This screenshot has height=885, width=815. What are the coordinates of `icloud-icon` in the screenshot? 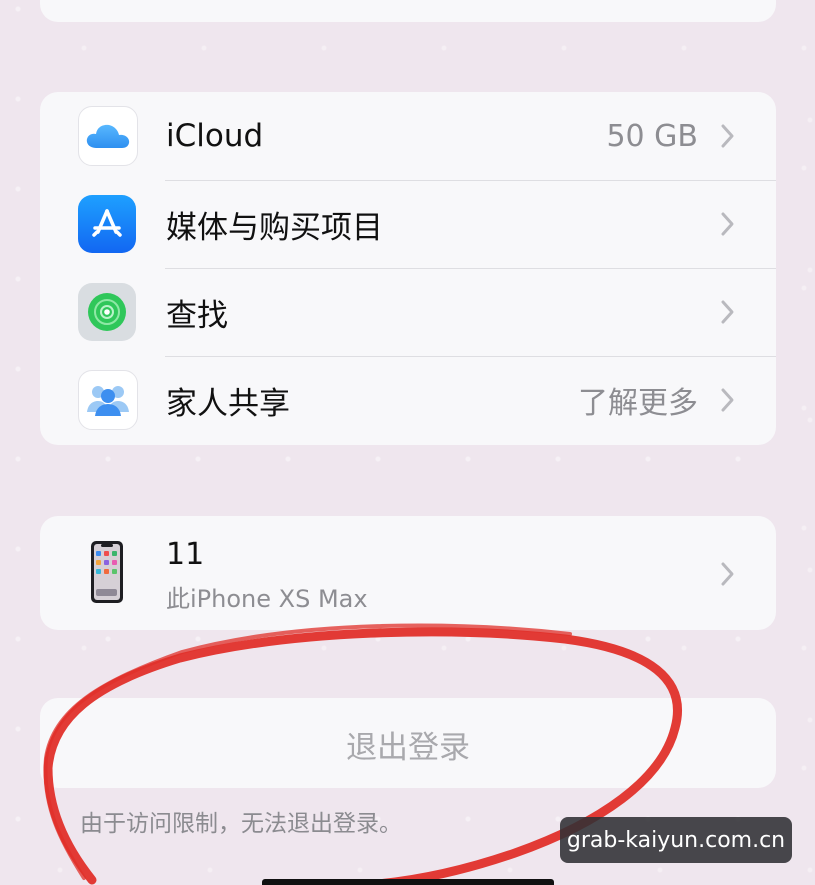 It's located at (108, 136).